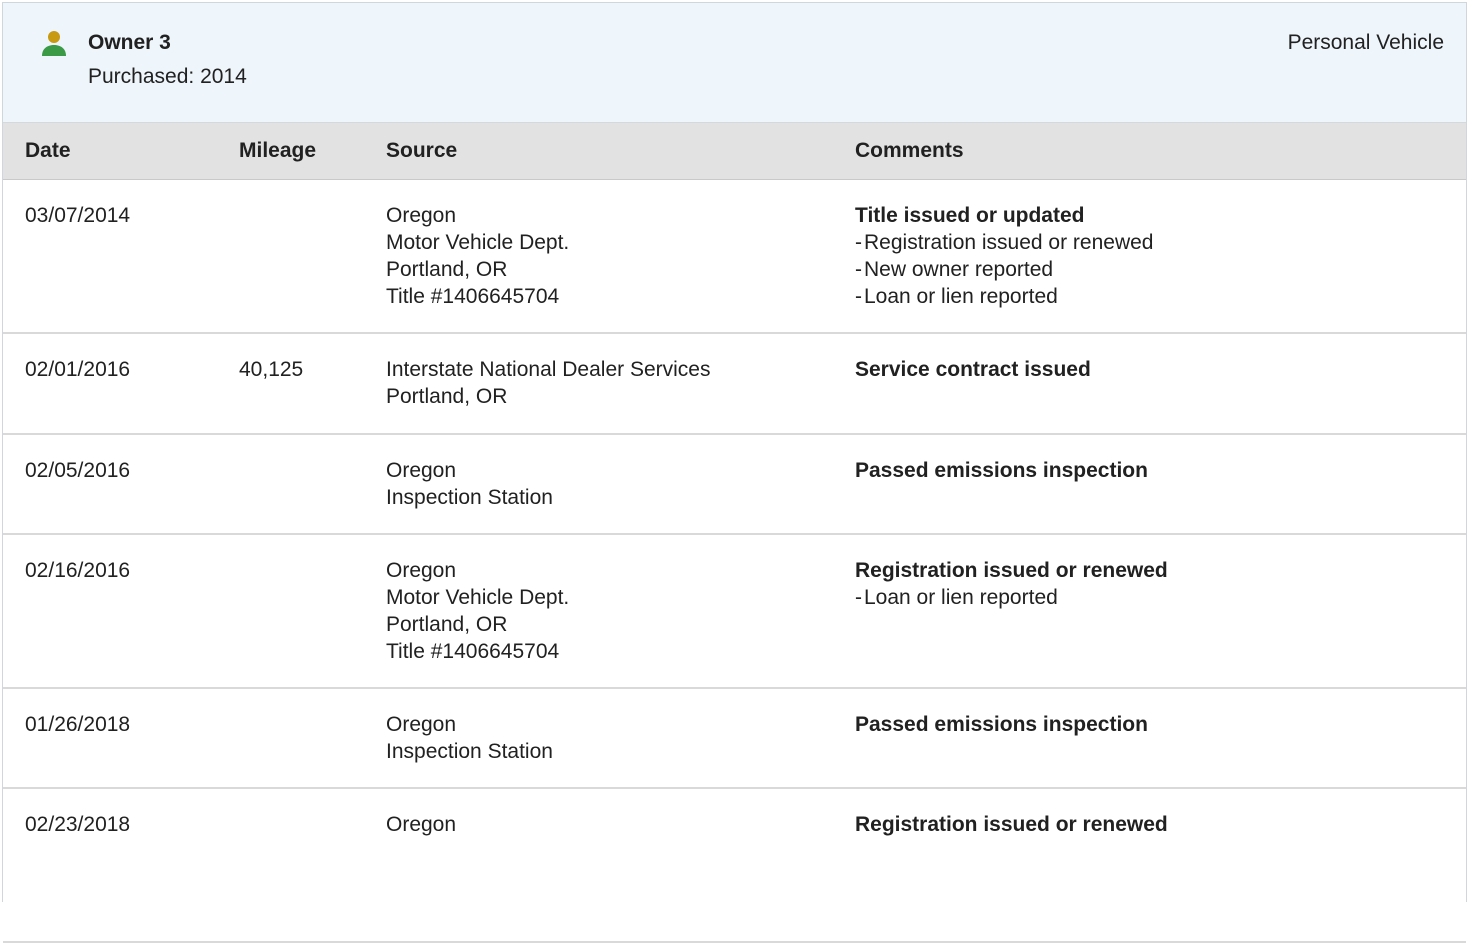 Image resolution: width=1469 pixels, height=943 pixels. What do you see at coordinates (598, 865) in the screenshot?
I see `cell-source: Oregon` at bounding box center [598, 865].